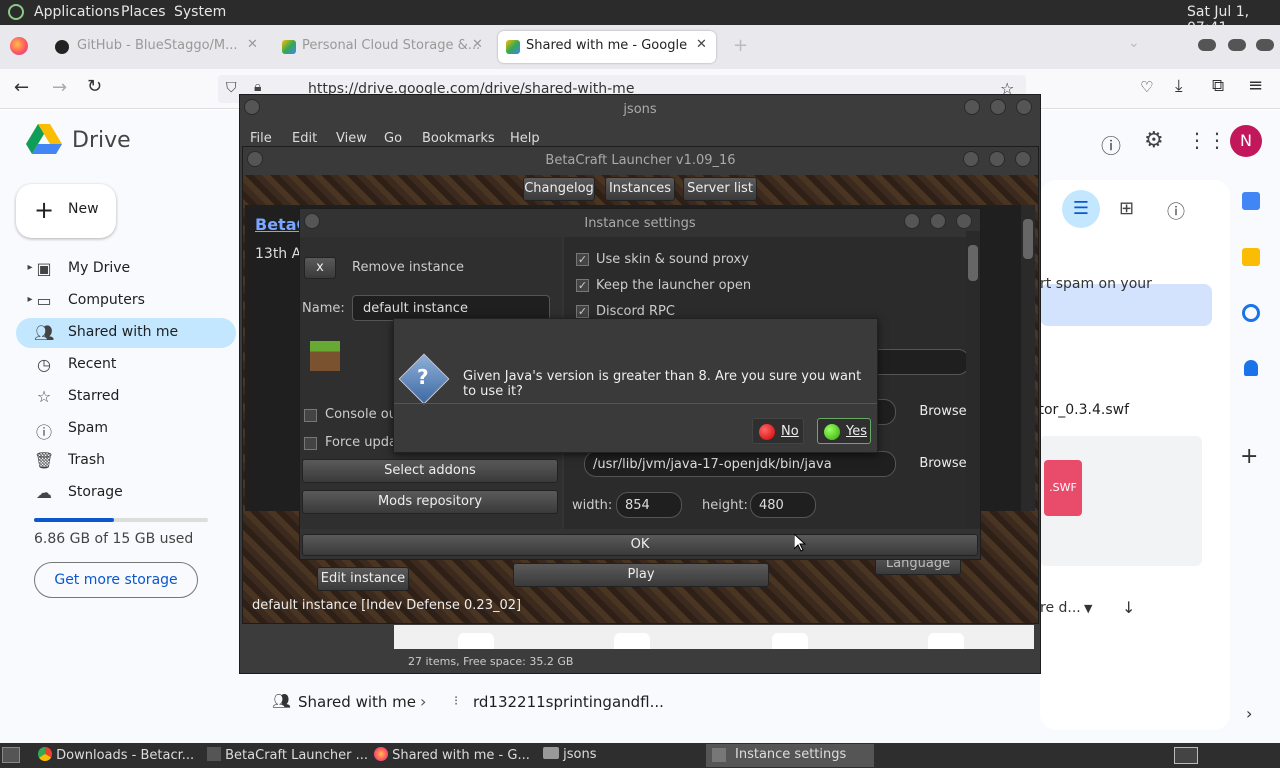 The height and width of the screenshot is (768, 1280). What do you see at coordinates (778, 431) in the screenshot?
I see `no-button: No` at bounding box center [778, 431].